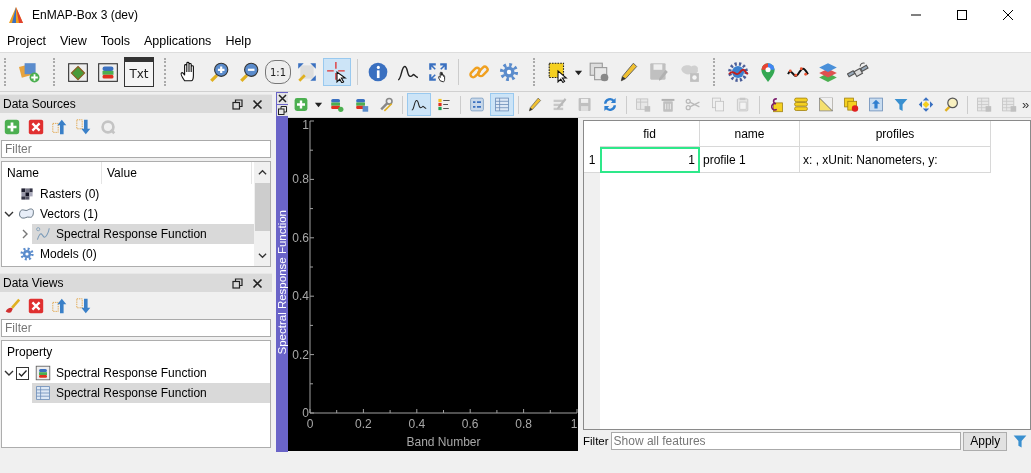 The height and width of the screenshot is (473, 1031). I want to click on menu-item: Project, so click(26, 41).